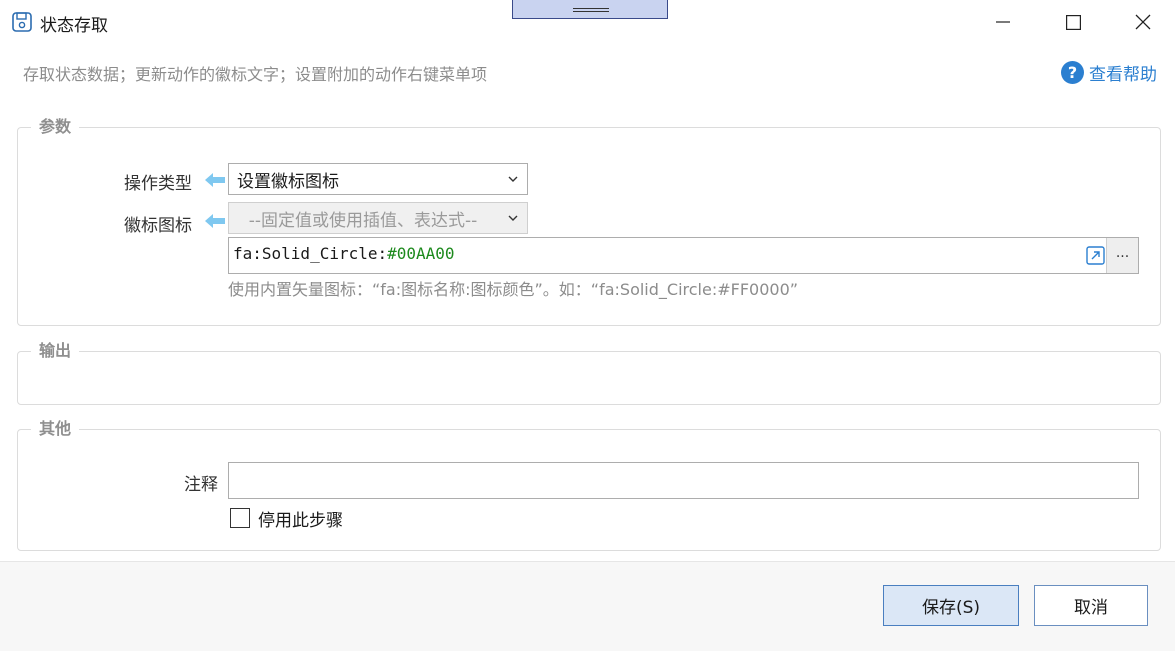 The image size is (1175, 651). I want to click on output-group: 输出, so click(589, 372).